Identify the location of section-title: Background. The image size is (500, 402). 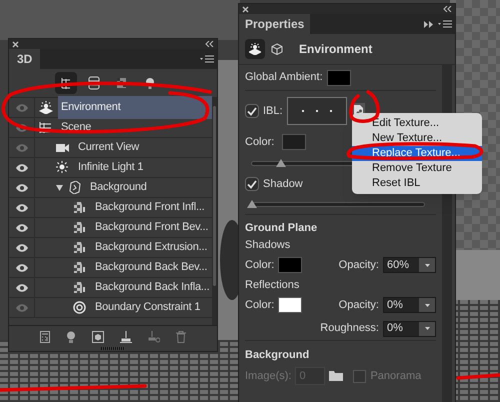
(277, 355).